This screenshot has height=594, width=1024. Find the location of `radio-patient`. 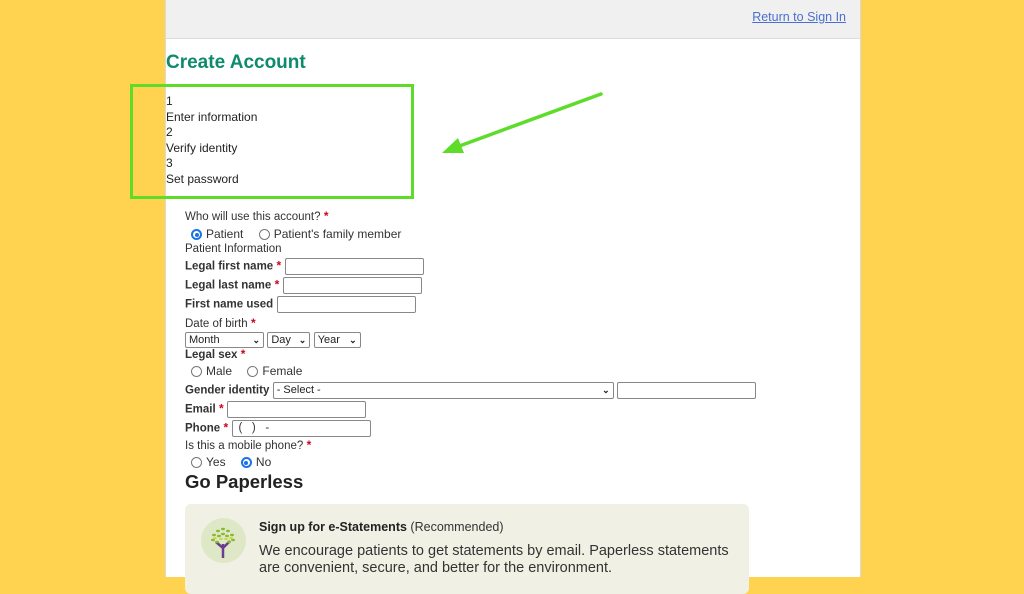

radio-patient is located at coordinates (196, 234).